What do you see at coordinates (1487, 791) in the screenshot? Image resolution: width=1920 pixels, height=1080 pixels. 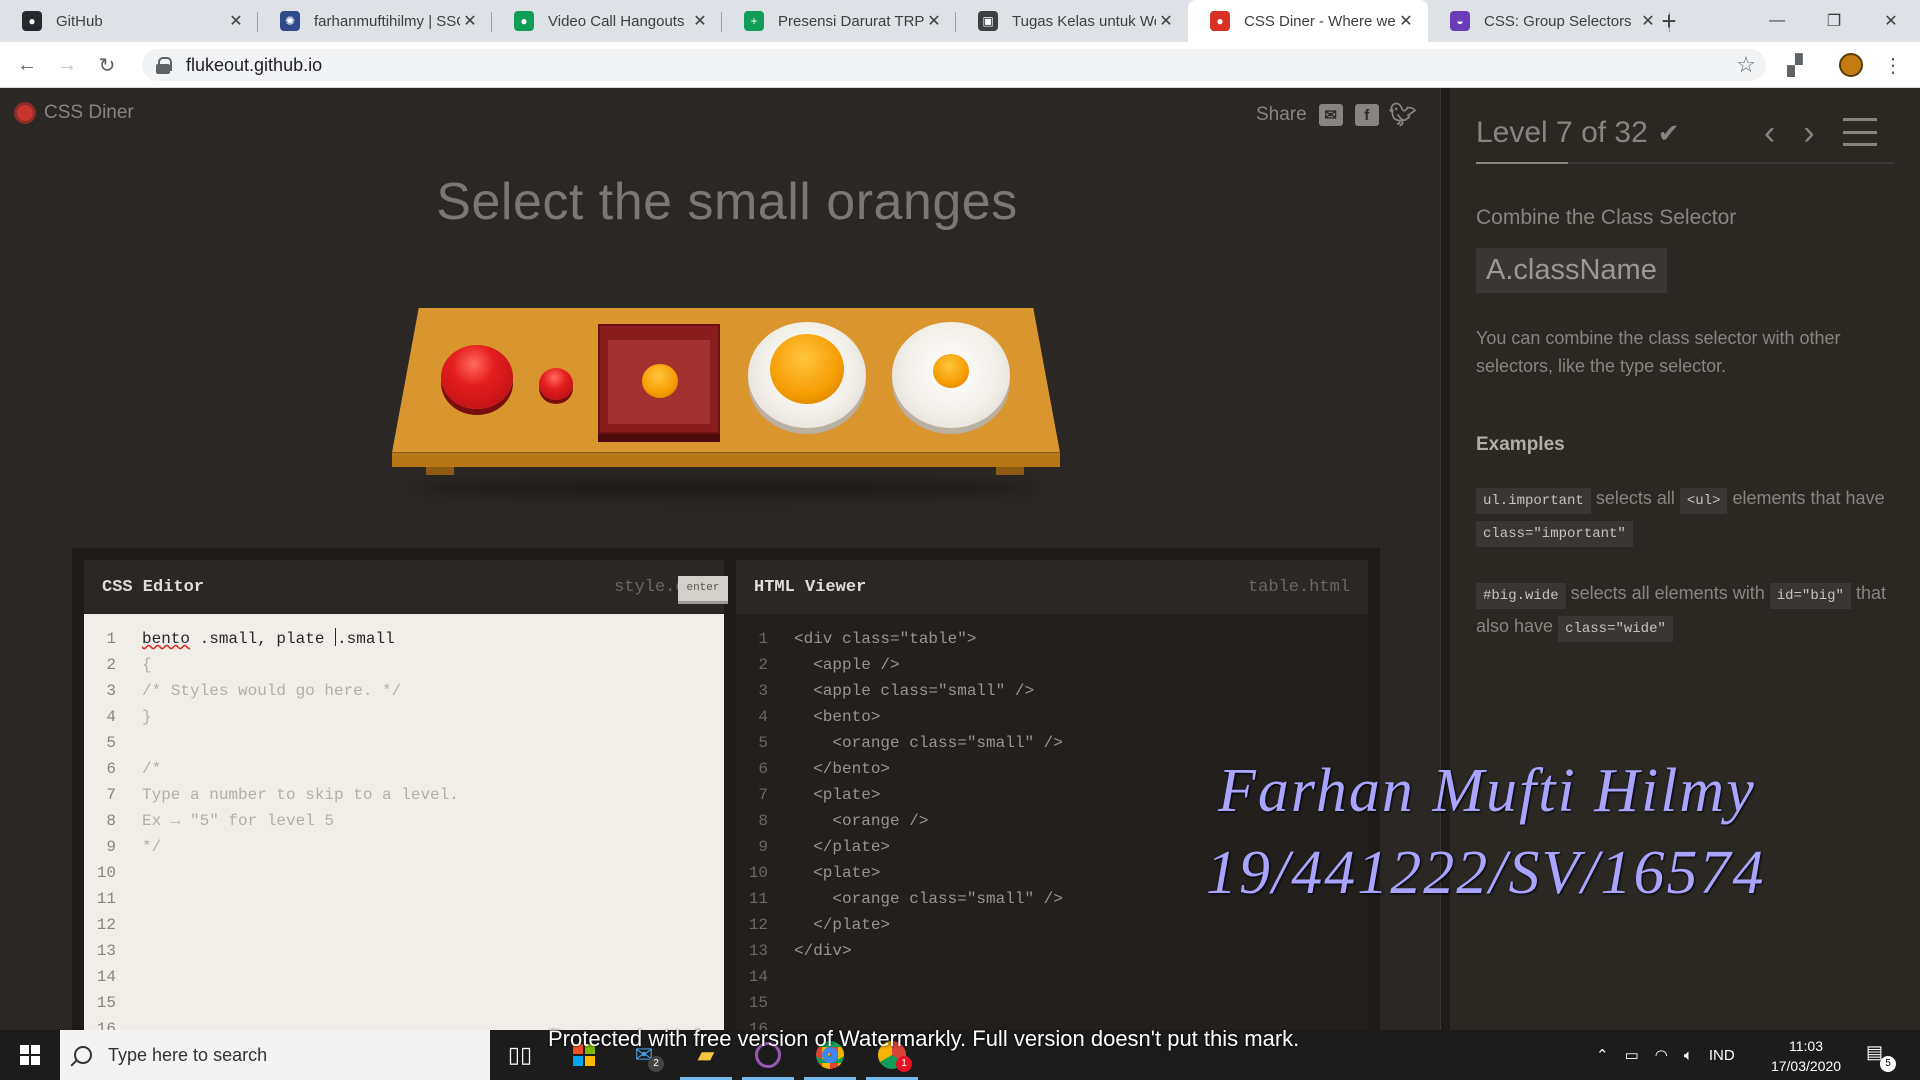 I see `watermark-name: Farhan Mufti Hilmy` at bounding box center [1487, 791].